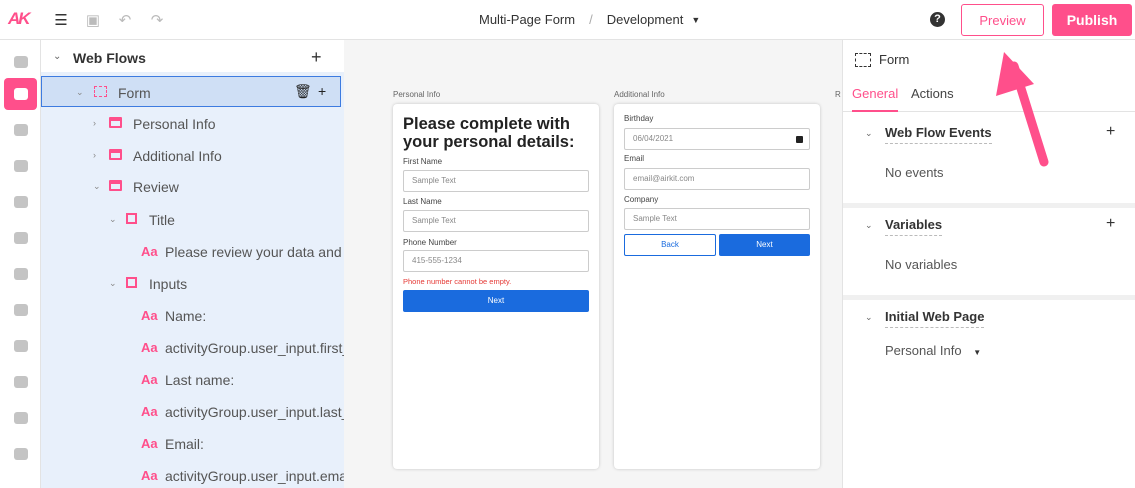 This screenshot has width=1135, height=488. I want to click on initial-page-select: Personal Info ▼, so click(933, 350).